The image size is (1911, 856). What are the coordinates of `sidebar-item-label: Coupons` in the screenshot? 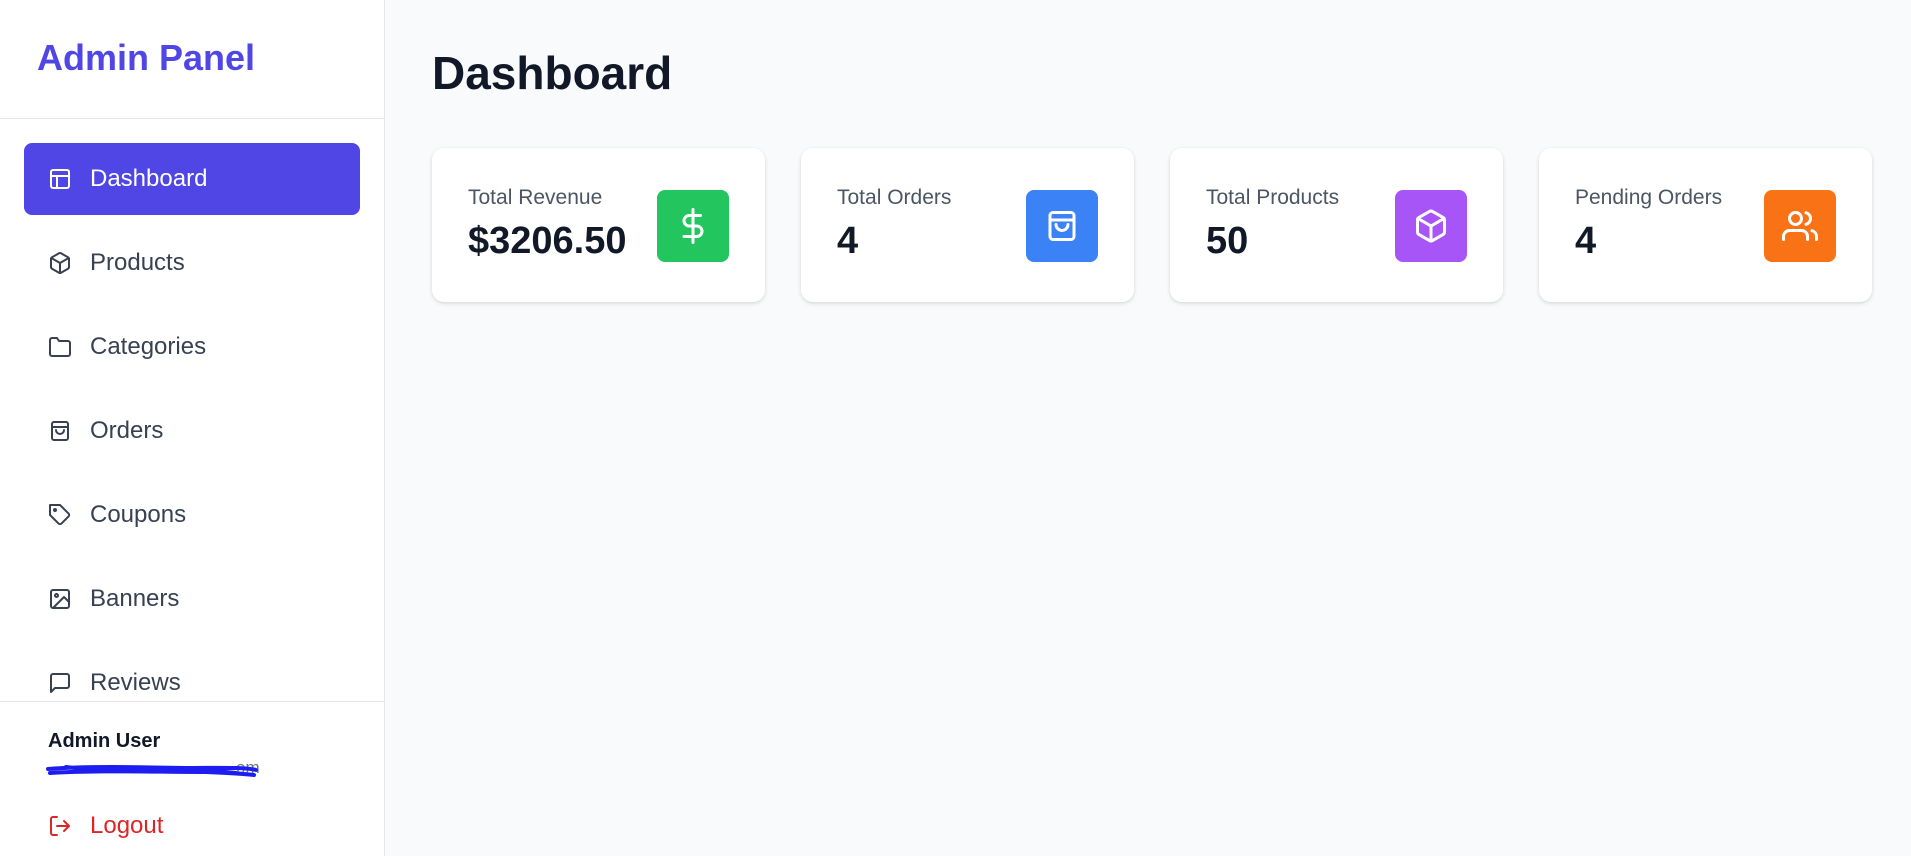 It's located at (138, 514).